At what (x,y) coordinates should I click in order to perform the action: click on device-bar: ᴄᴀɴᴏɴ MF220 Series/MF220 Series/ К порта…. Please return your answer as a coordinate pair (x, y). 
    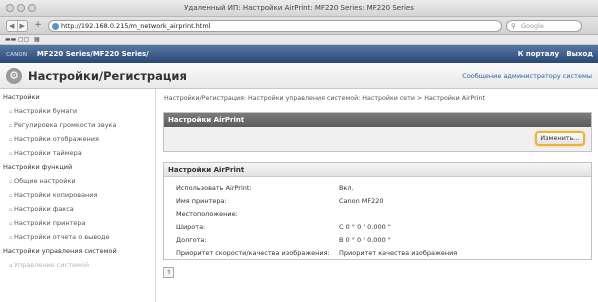
    Looking at the image, I should click on (299, 54).